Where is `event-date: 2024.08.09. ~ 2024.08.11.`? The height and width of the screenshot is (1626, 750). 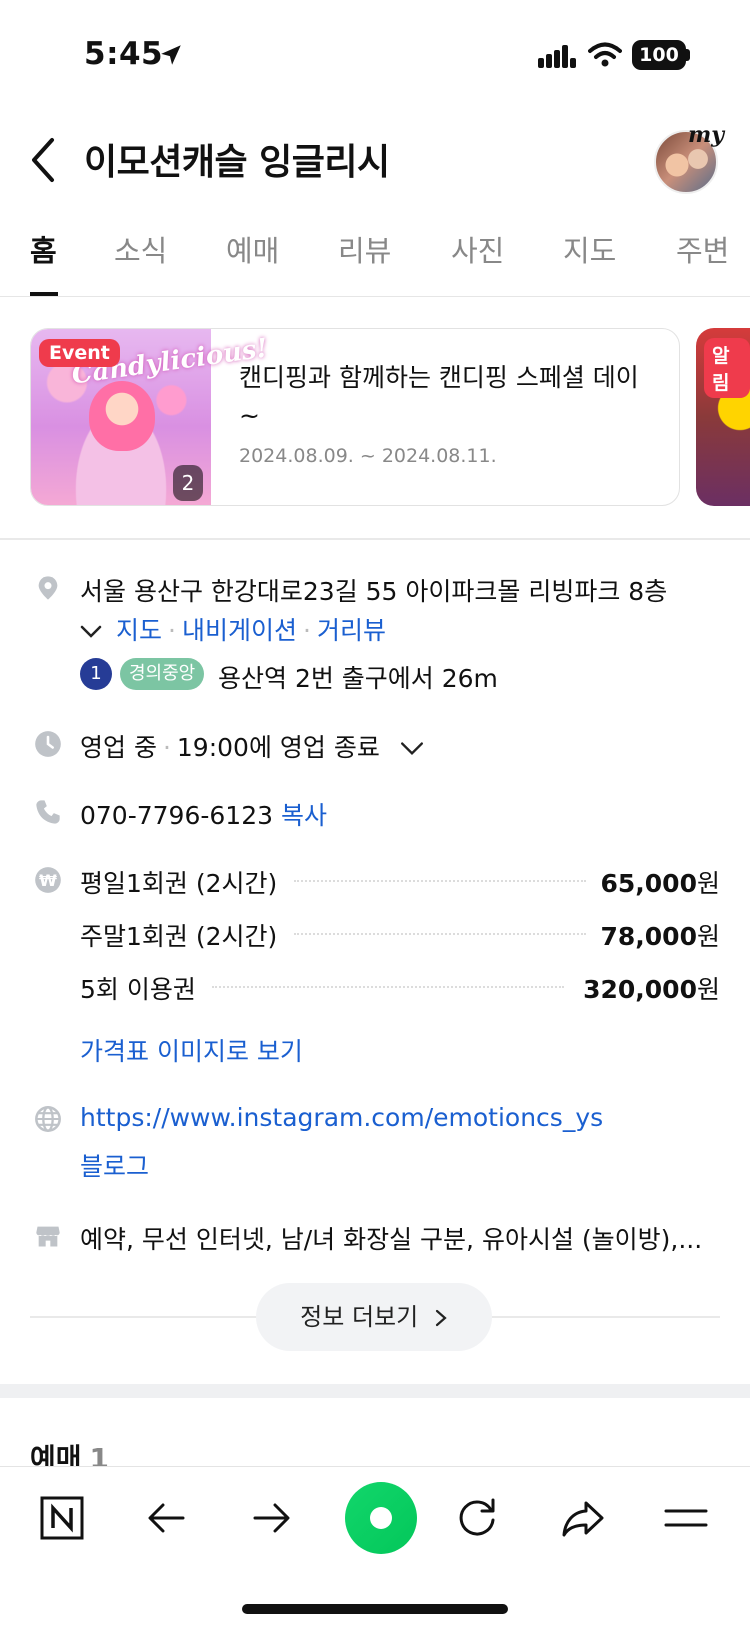
event-date: 2024.08.09. ~ 2024.08.11. is located at coordinates (368, 456).